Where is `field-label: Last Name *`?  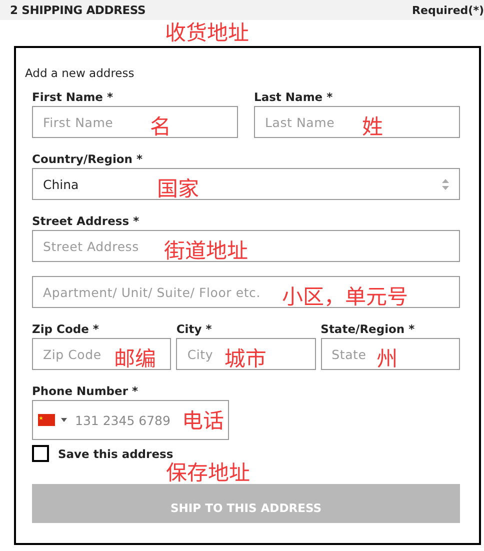
field-label: Last Name * is located at coordinates (293, 97).